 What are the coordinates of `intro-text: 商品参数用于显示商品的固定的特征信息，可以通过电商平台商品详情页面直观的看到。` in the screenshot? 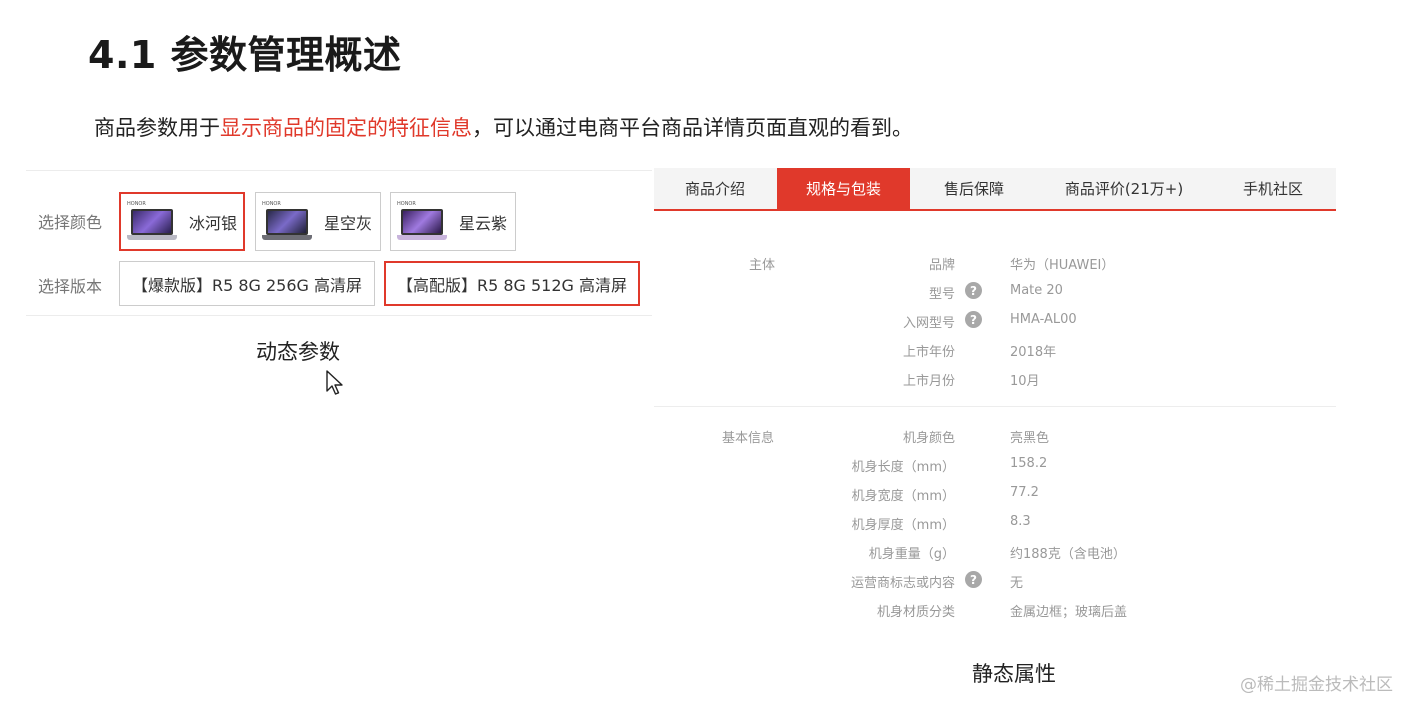 It's located at (503, 127).